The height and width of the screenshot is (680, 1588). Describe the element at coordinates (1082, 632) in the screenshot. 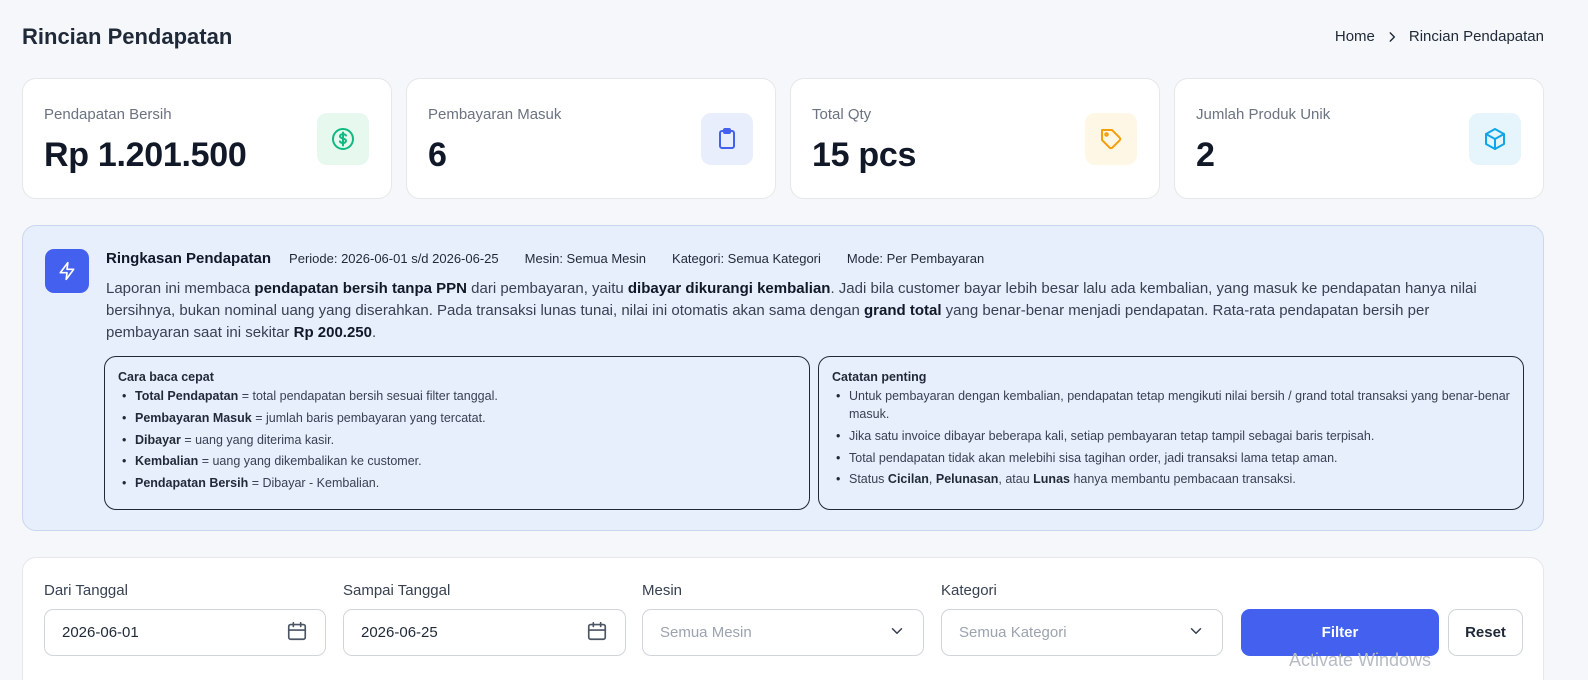

I see `category-select: Semua Kategori` at that location.